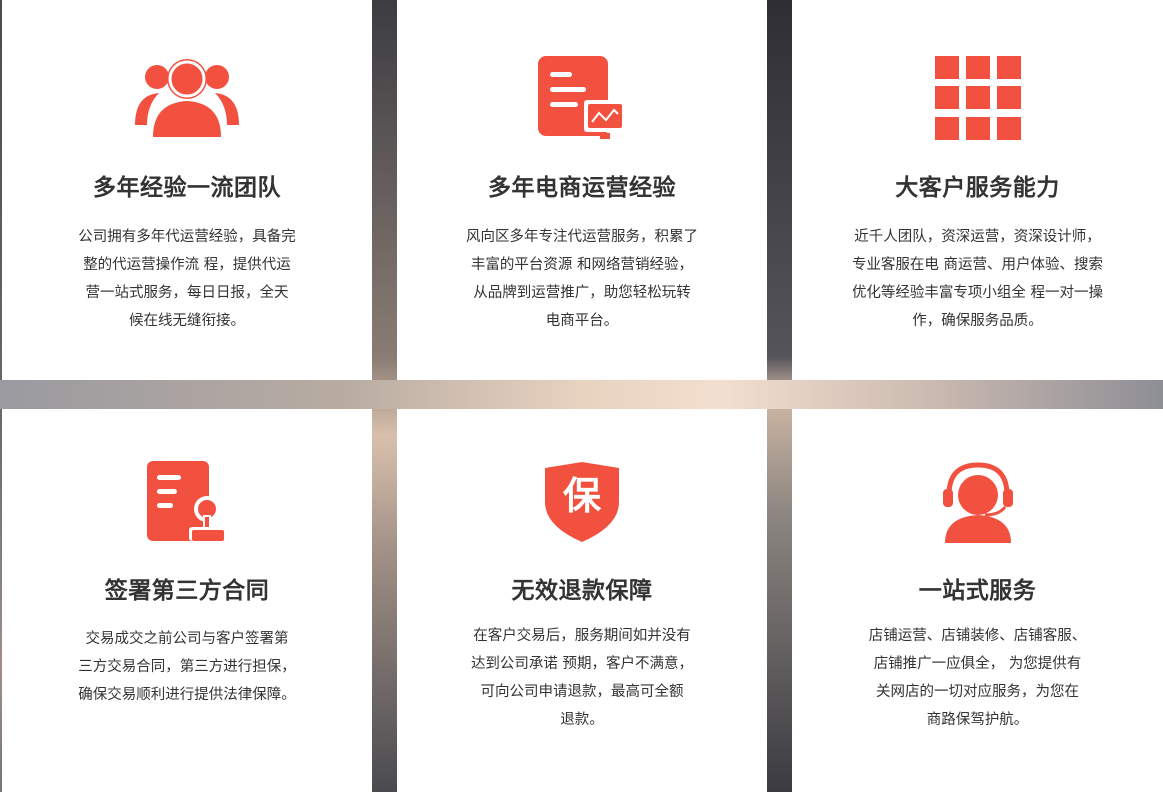  Describe the element at coordinates (581, 496) in the screenshot. I see `shield-character: 保` at that location.